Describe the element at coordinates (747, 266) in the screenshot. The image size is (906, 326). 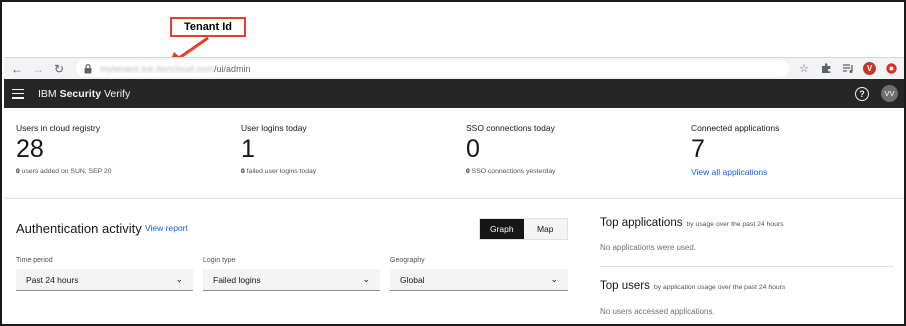
I see `divider` at that location.